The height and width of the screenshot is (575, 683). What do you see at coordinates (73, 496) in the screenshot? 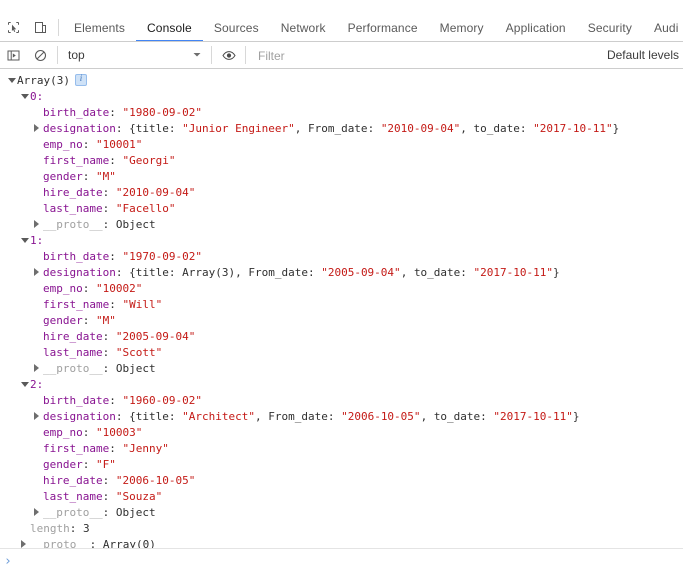
I see `console-token: last_name` at bounding box center [73, 496].